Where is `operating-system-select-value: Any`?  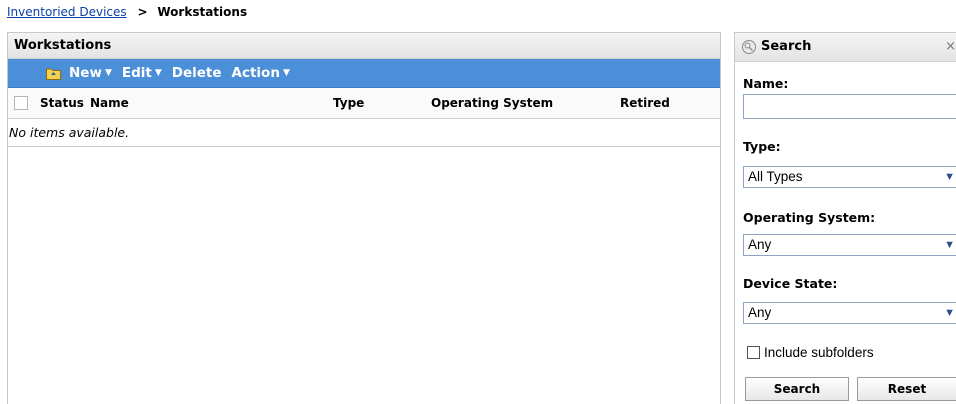
operating-system-select-value: Any is located at coordinates (760, 244).